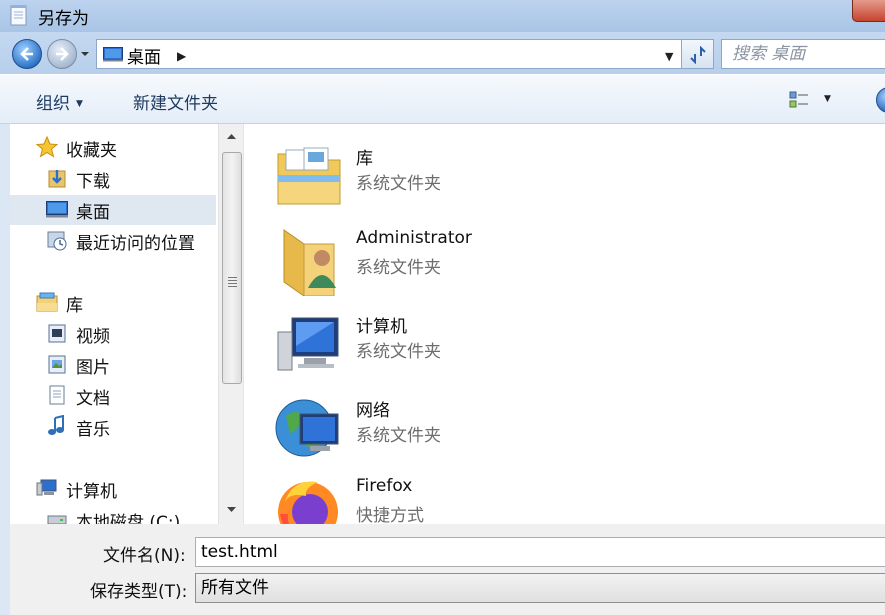  What do you see at coordinates (126, 489) in the screenshot?
I see `sidebar-group-computer: 计算机` at bounding box center [126, 489].